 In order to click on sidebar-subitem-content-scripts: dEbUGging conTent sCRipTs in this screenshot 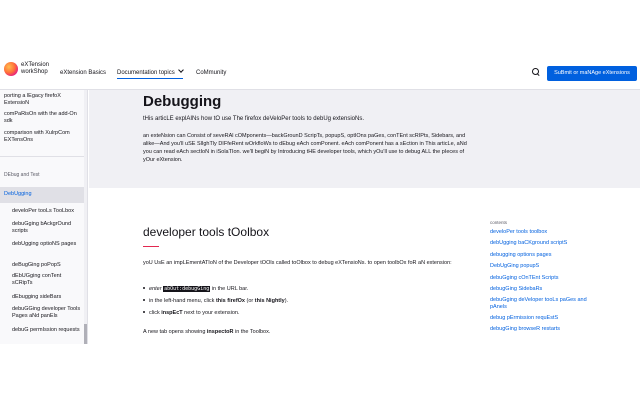, I will do `click(47, 280)`.